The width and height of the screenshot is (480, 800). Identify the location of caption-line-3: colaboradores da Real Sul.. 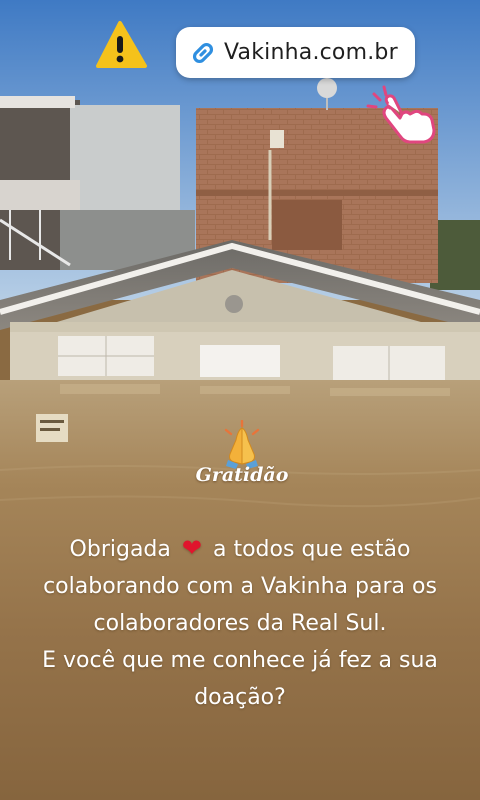
(240, 623).